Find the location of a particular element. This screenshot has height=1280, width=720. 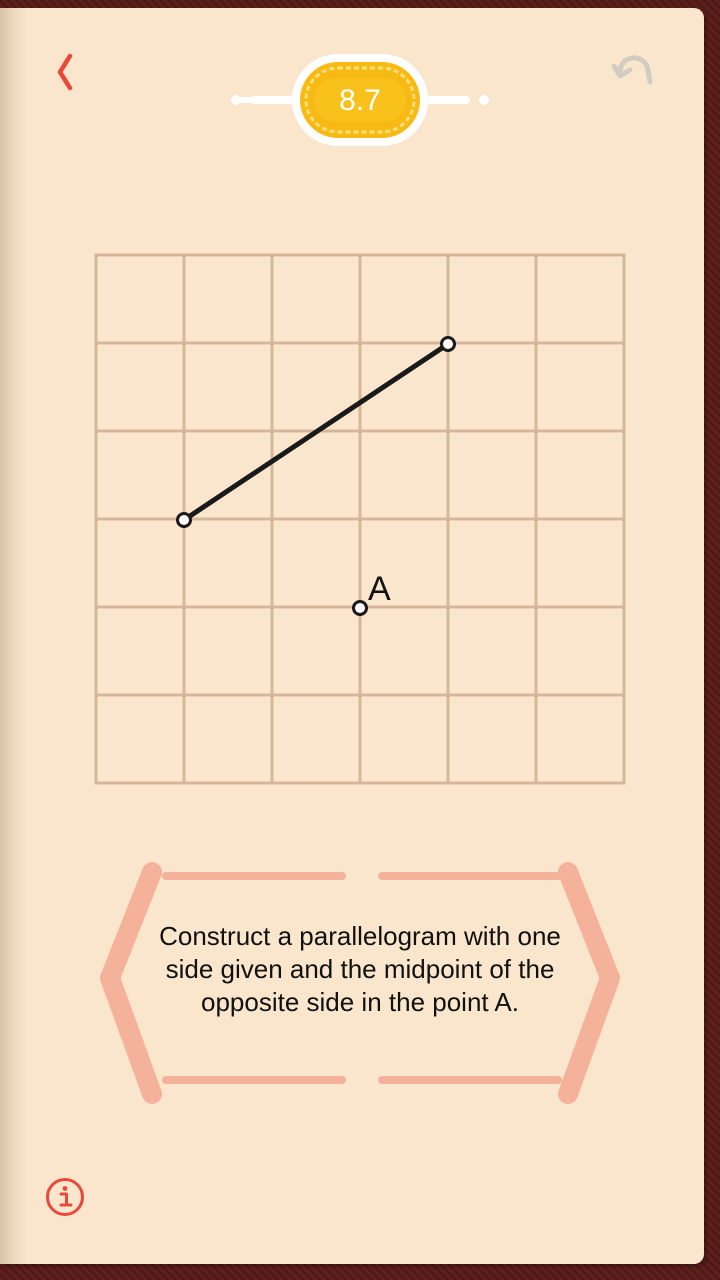

info-button is located at coordinates (65, 1197).